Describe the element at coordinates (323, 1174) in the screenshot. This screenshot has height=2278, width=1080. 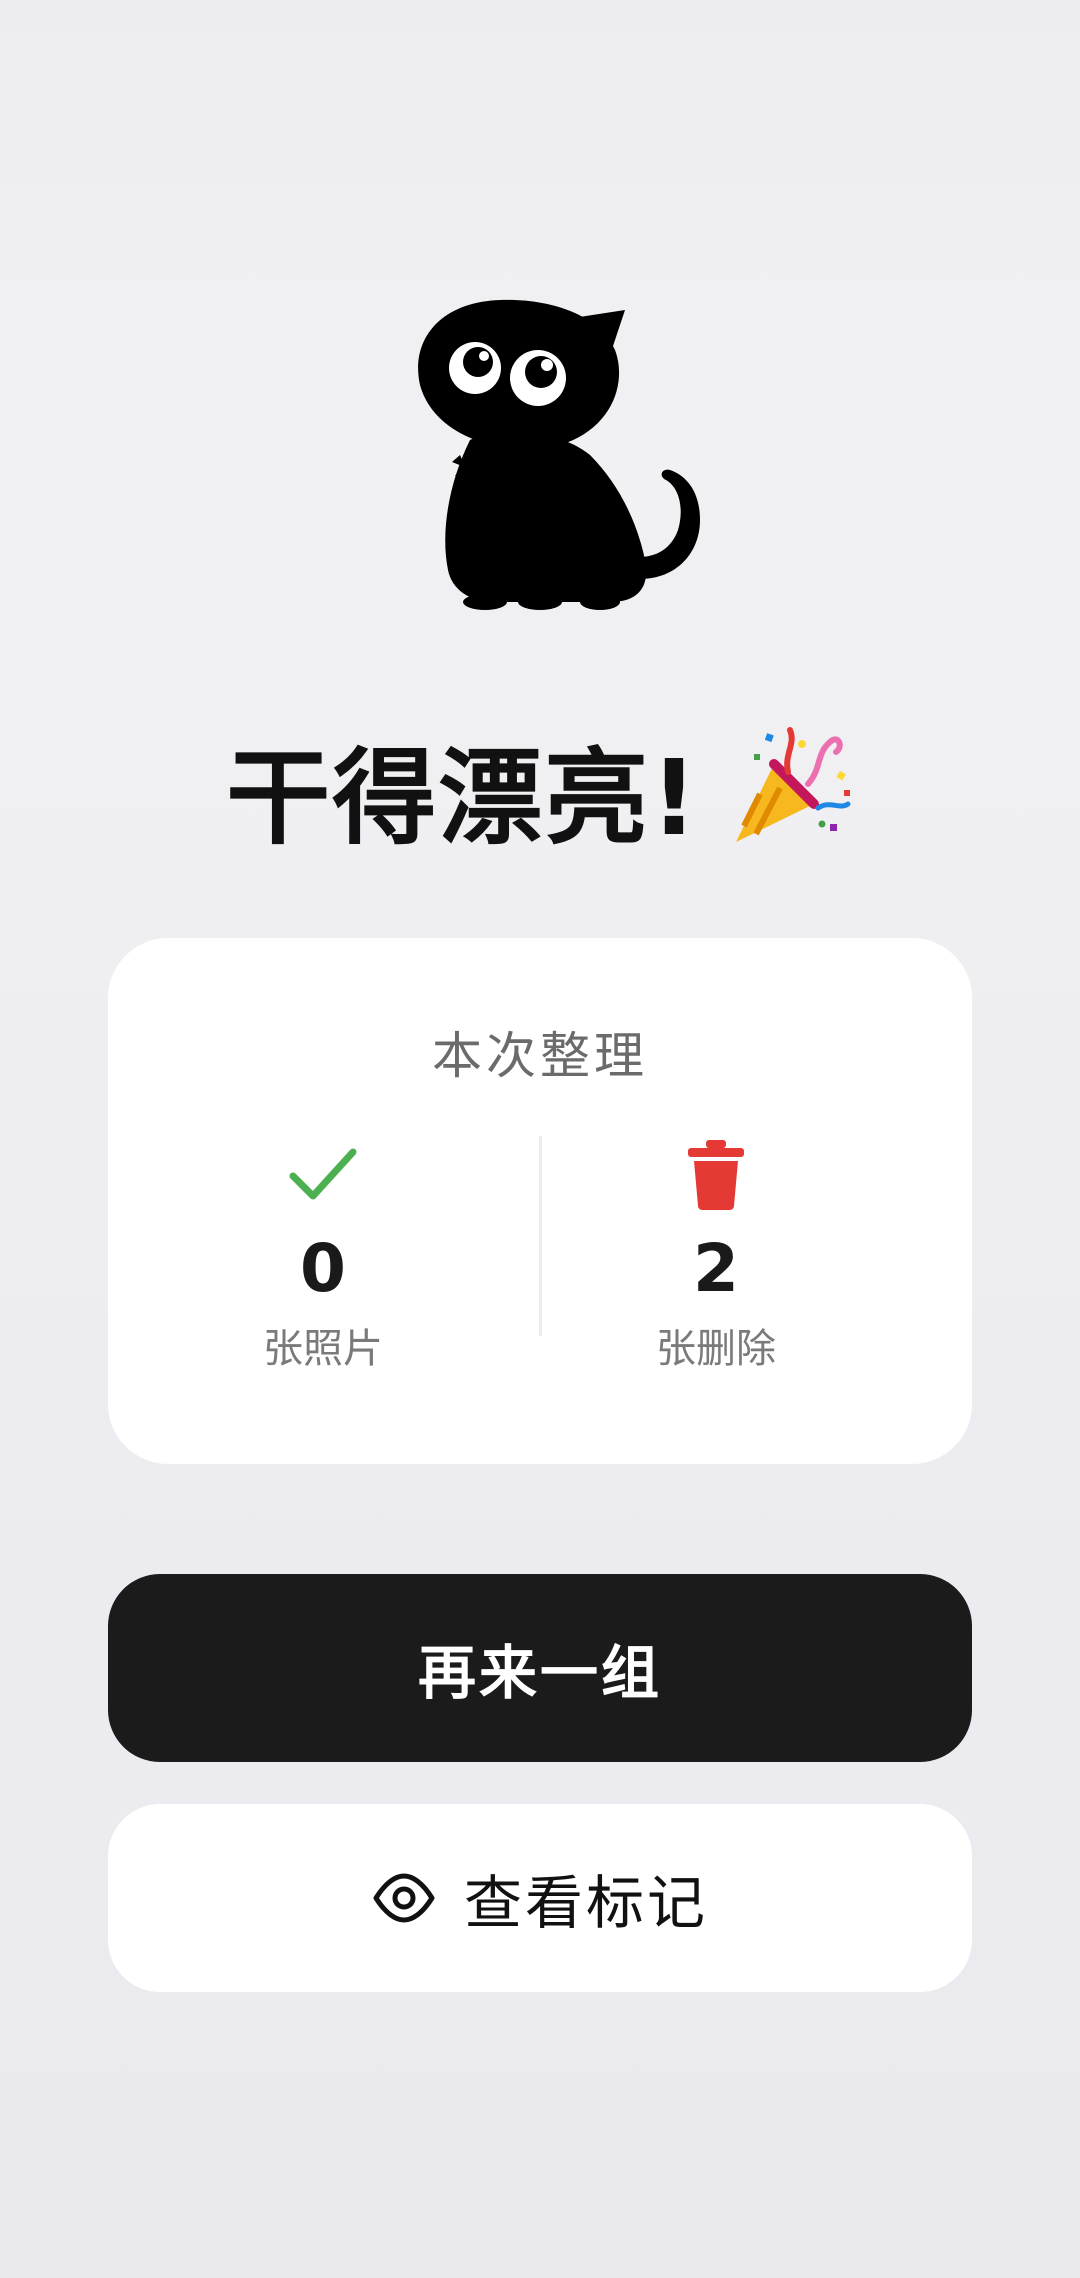
I see `checkmark-icon` at that location.